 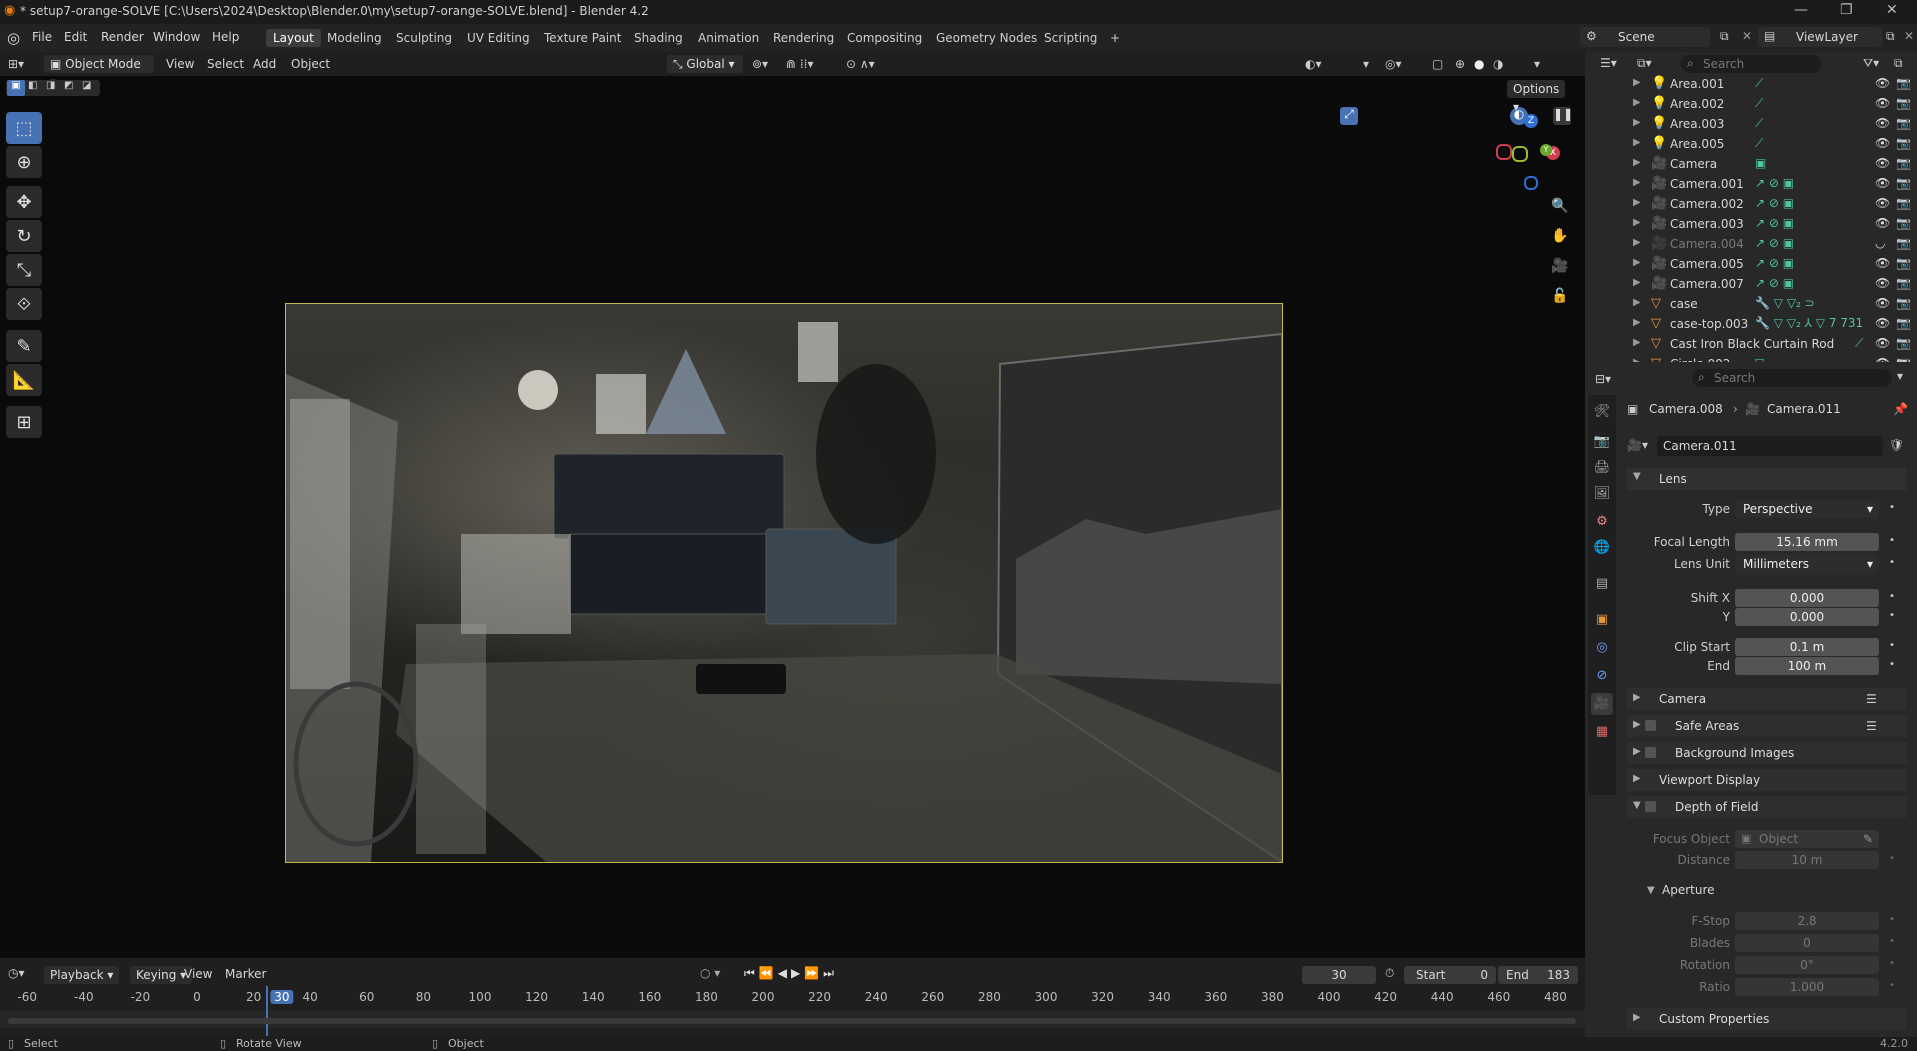 What do you see at coordinates (1537, 64) in the screenshot?
I see `shading-dropdown-icon: ▾` at bounding box center [1537, 64].